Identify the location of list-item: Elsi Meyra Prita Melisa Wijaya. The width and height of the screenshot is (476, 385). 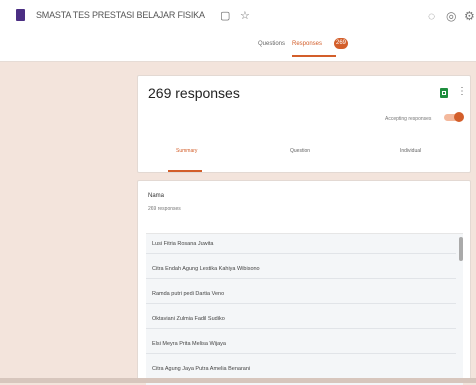
(301, 344).